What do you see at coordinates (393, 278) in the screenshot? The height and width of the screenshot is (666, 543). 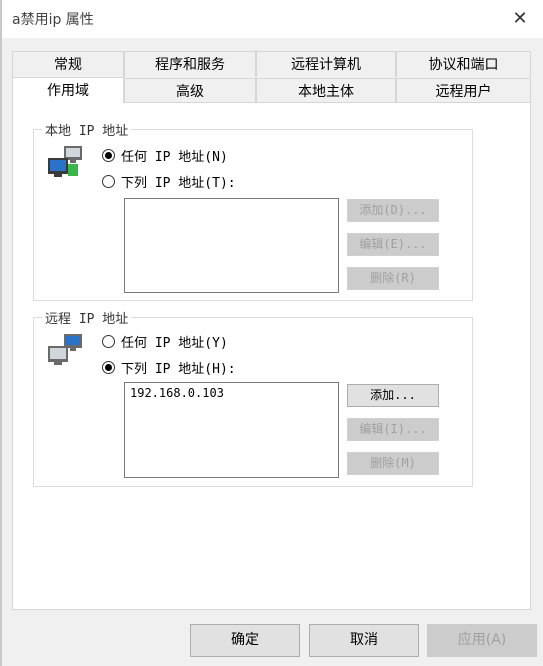 I see `local-remove-button: 删除(R)` at bounding box center [393, 278].